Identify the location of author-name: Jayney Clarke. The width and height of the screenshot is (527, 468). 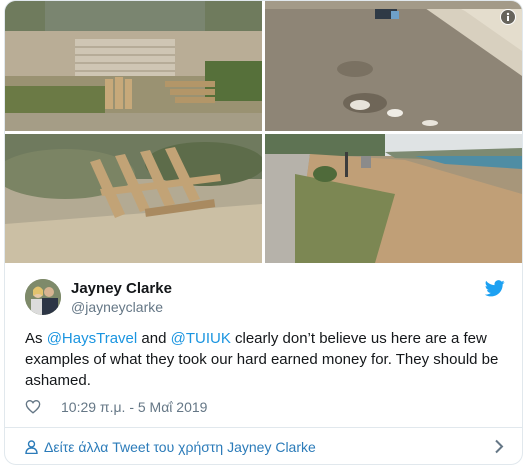
(121, 288).